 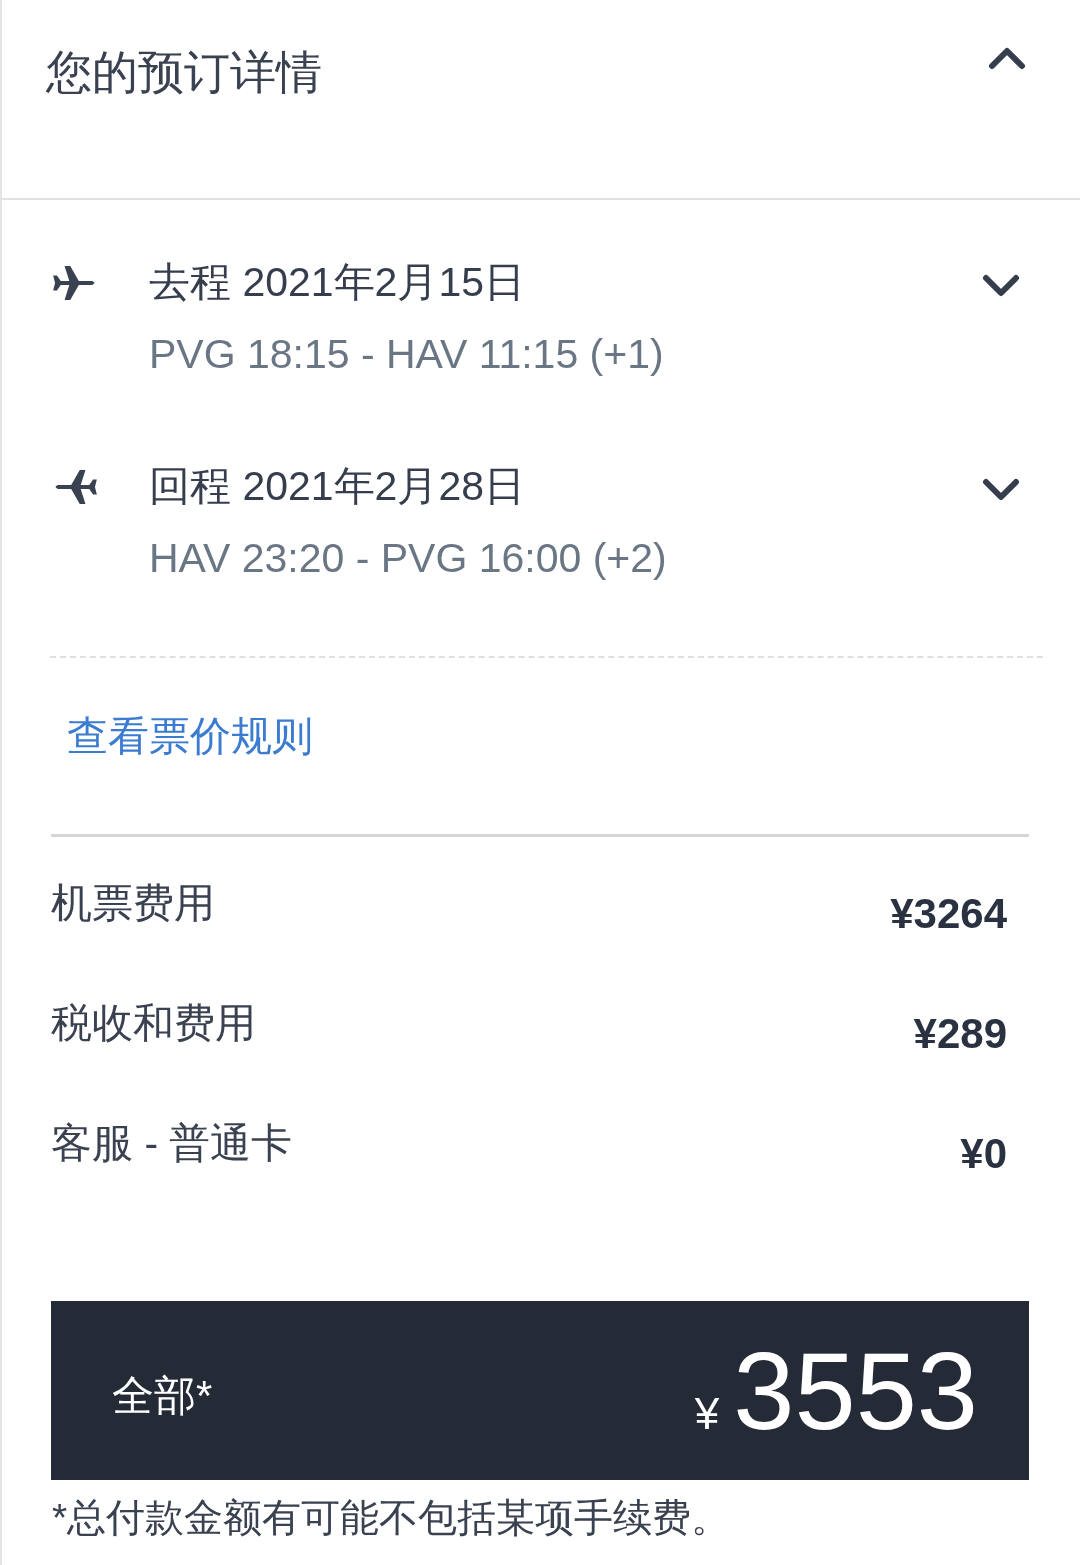 I want to click on flight-date: 回程 2021年2月28日, so click(x=337, y=486).